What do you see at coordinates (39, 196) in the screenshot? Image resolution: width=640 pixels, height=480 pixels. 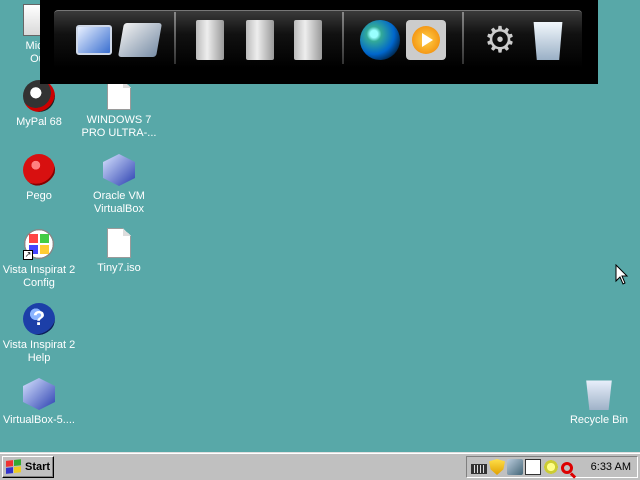 I see `desktop-icon-label: Pego` at bounding box center [39, 196].